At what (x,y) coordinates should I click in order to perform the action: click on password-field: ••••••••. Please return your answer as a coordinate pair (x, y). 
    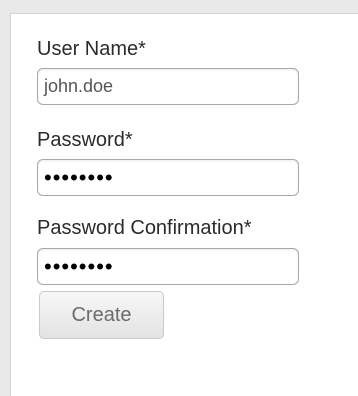
    Looking at the image, I should click on (168, 177).